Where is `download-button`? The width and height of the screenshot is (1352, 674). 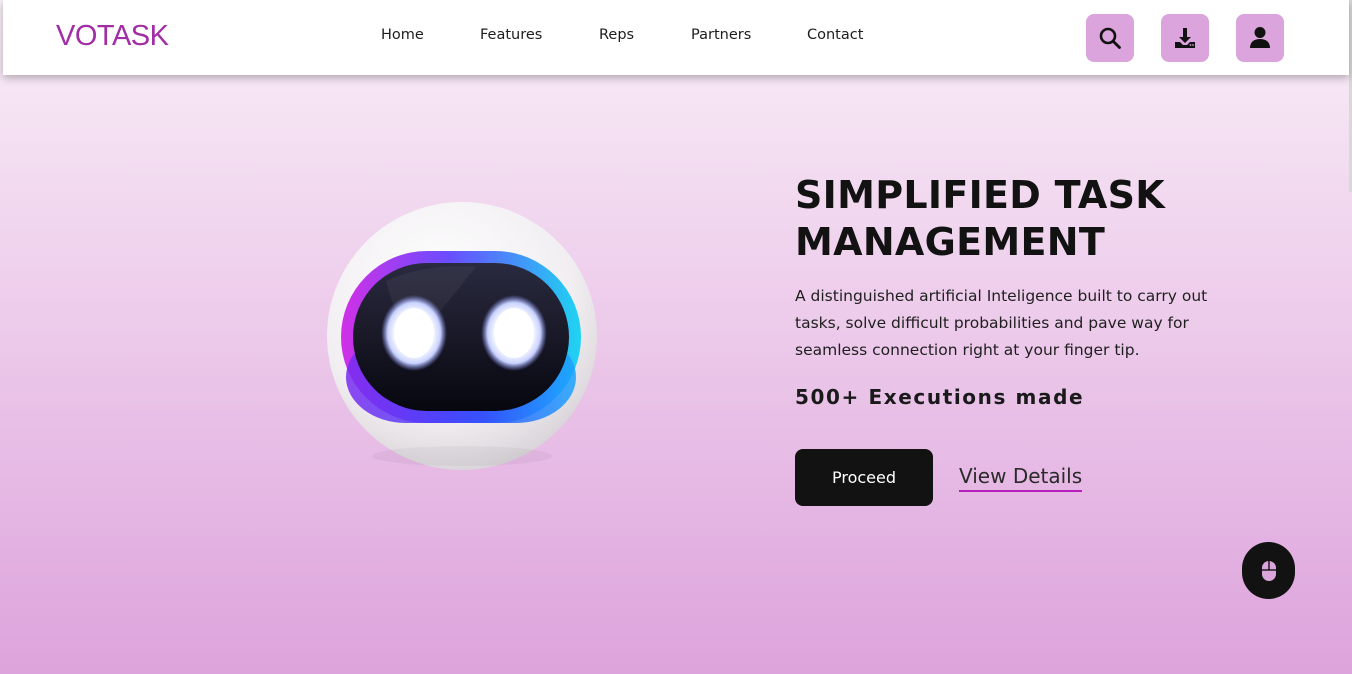 download-button is located at coordinates (1185, 38).